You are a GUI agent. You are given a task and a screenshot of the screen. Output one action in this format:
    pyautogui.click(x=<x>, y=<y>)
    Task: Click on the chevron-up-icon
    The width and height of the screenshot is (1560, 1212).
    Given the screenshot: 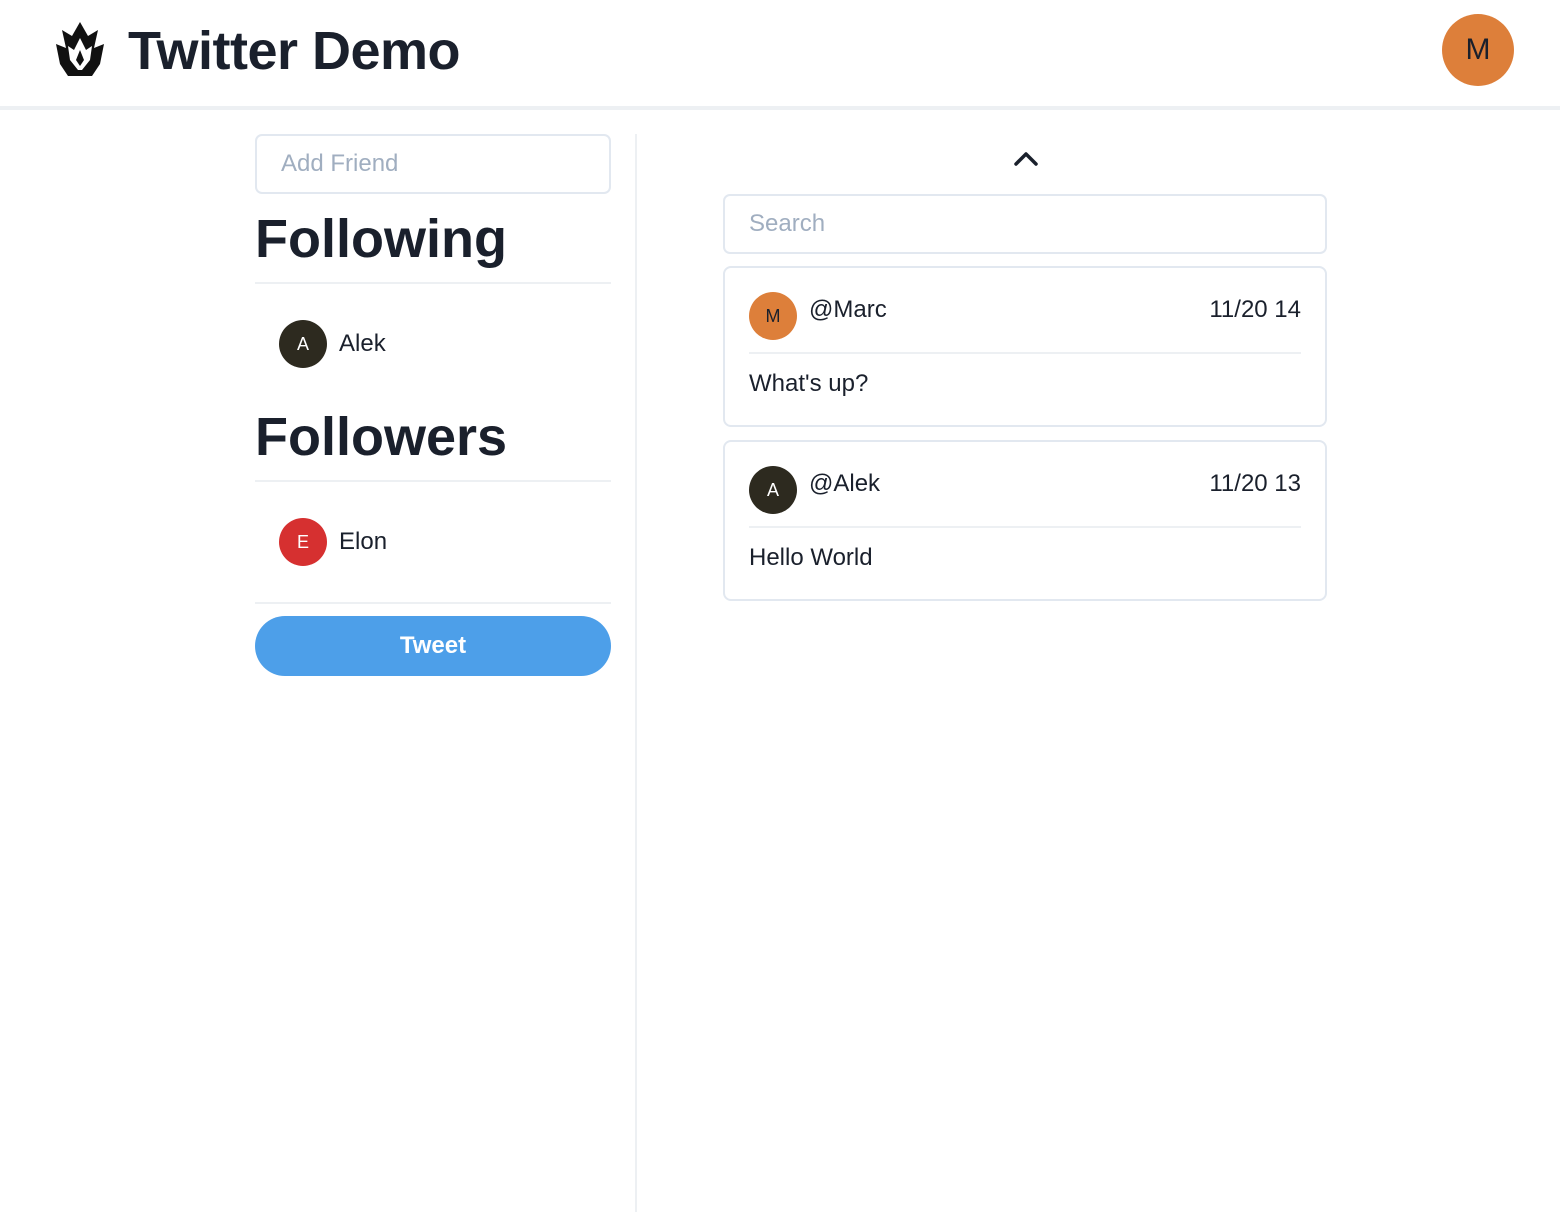 What is the action you would take?
    pyautogui.click(x=1026, y=158)
    